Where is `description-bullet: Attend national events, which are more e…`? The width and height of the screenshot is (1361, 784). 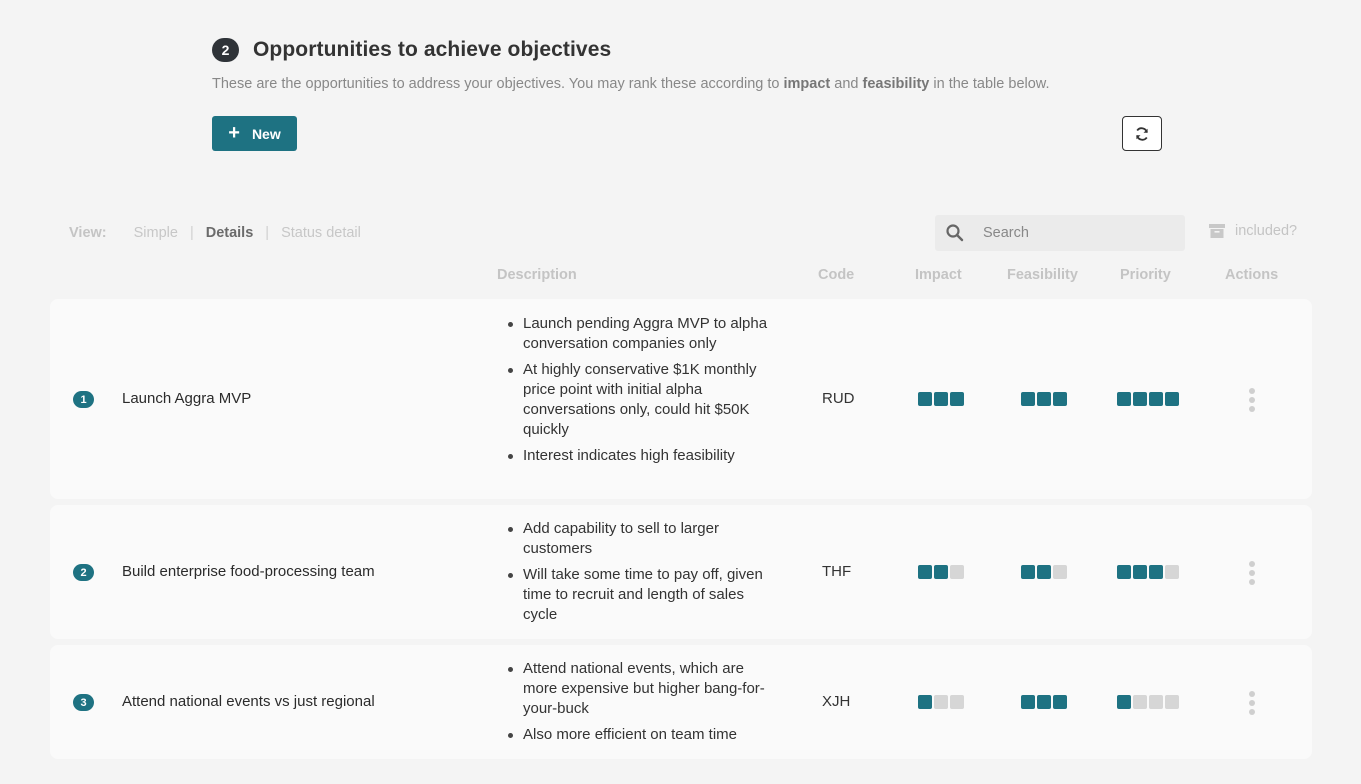 description-bullet: Attend national events, which are more e… is located at coordinates (637, 689).